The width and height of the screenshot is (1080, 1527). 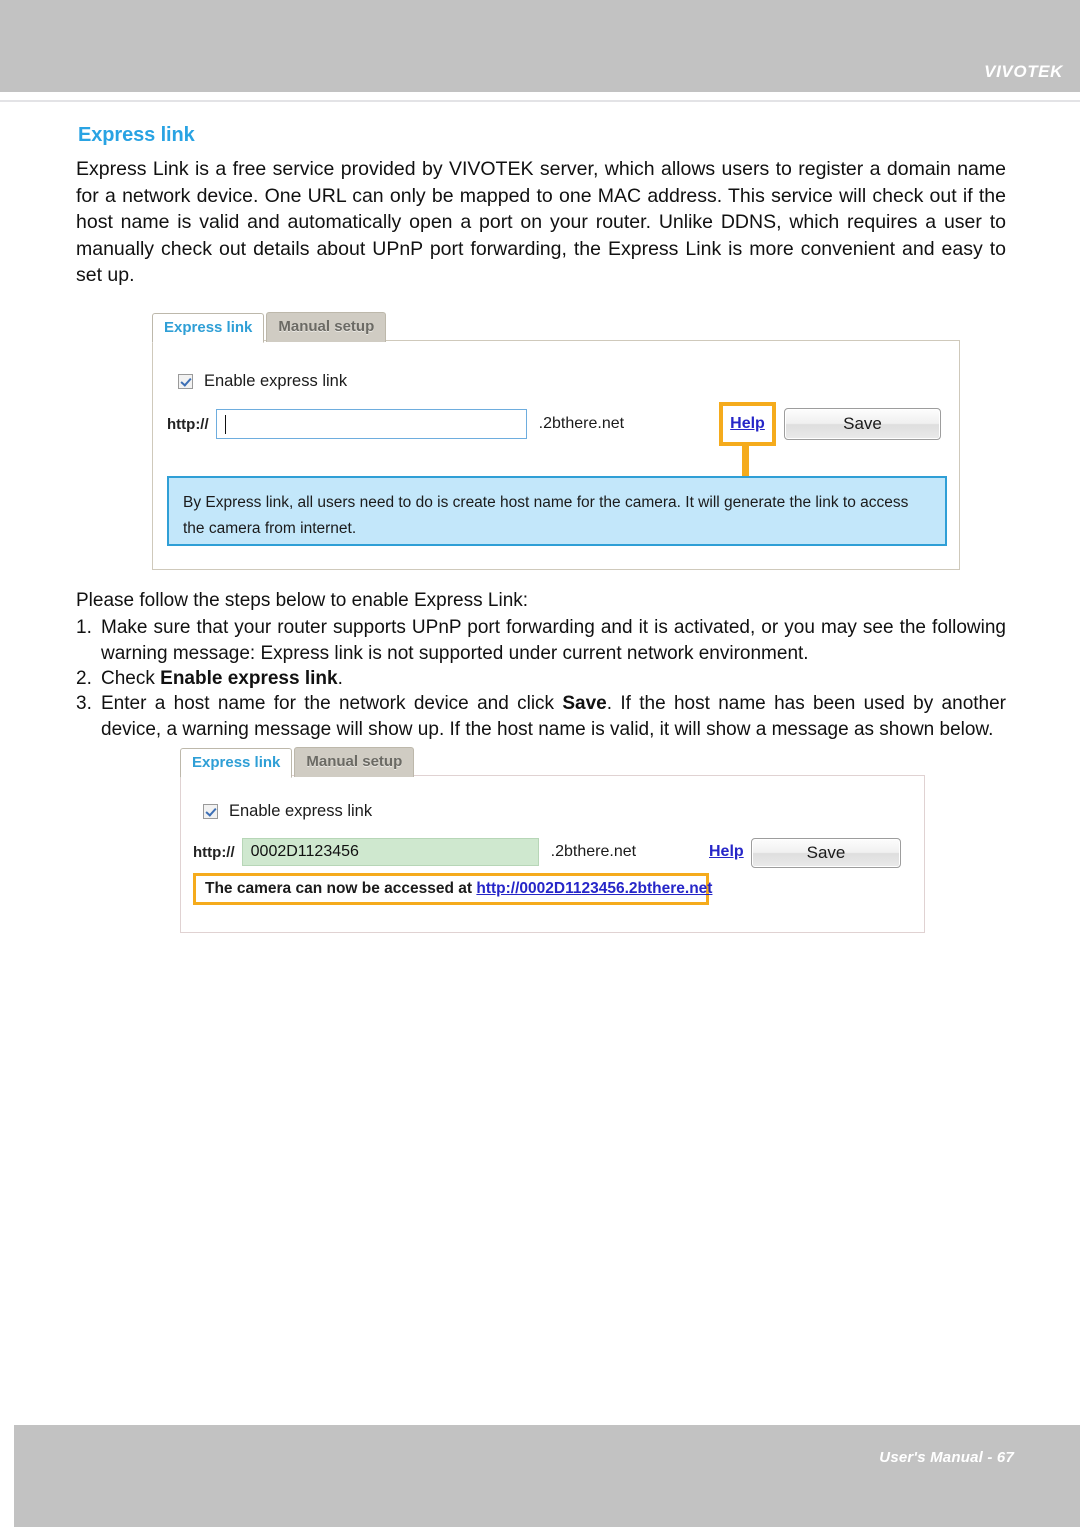 I want to click on tab-strip-filled: Express link Manual setup, so click(x=297, y=761).